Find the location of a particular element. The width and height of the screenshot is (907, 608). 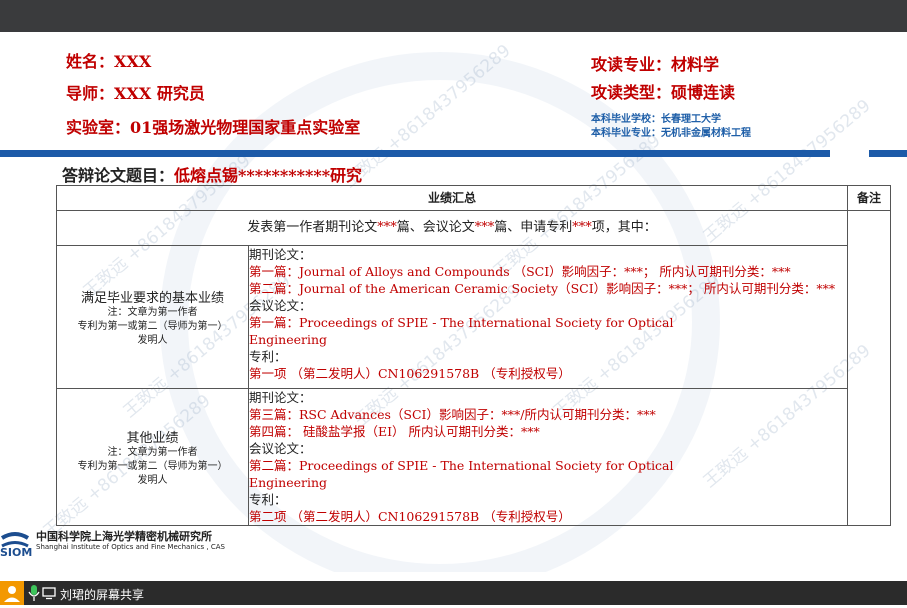

advisor-name: 导师：XXX 研究员 is located at coordinates (135, 93).